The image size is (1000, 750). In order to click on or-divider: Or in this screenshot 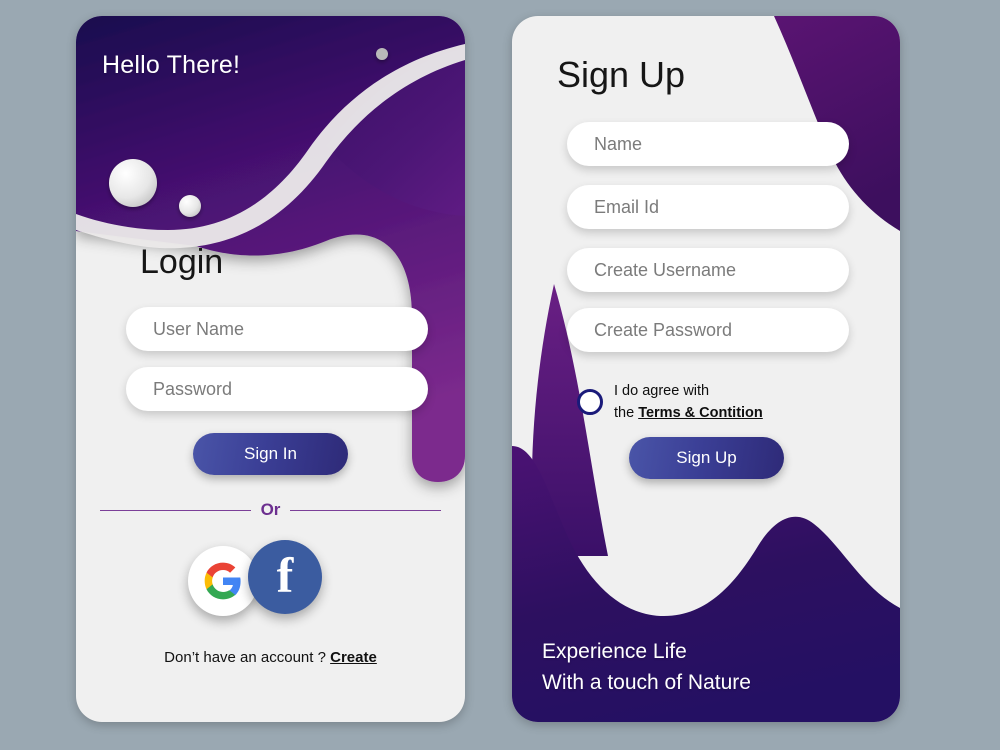, I will do `click(270, 510)`.